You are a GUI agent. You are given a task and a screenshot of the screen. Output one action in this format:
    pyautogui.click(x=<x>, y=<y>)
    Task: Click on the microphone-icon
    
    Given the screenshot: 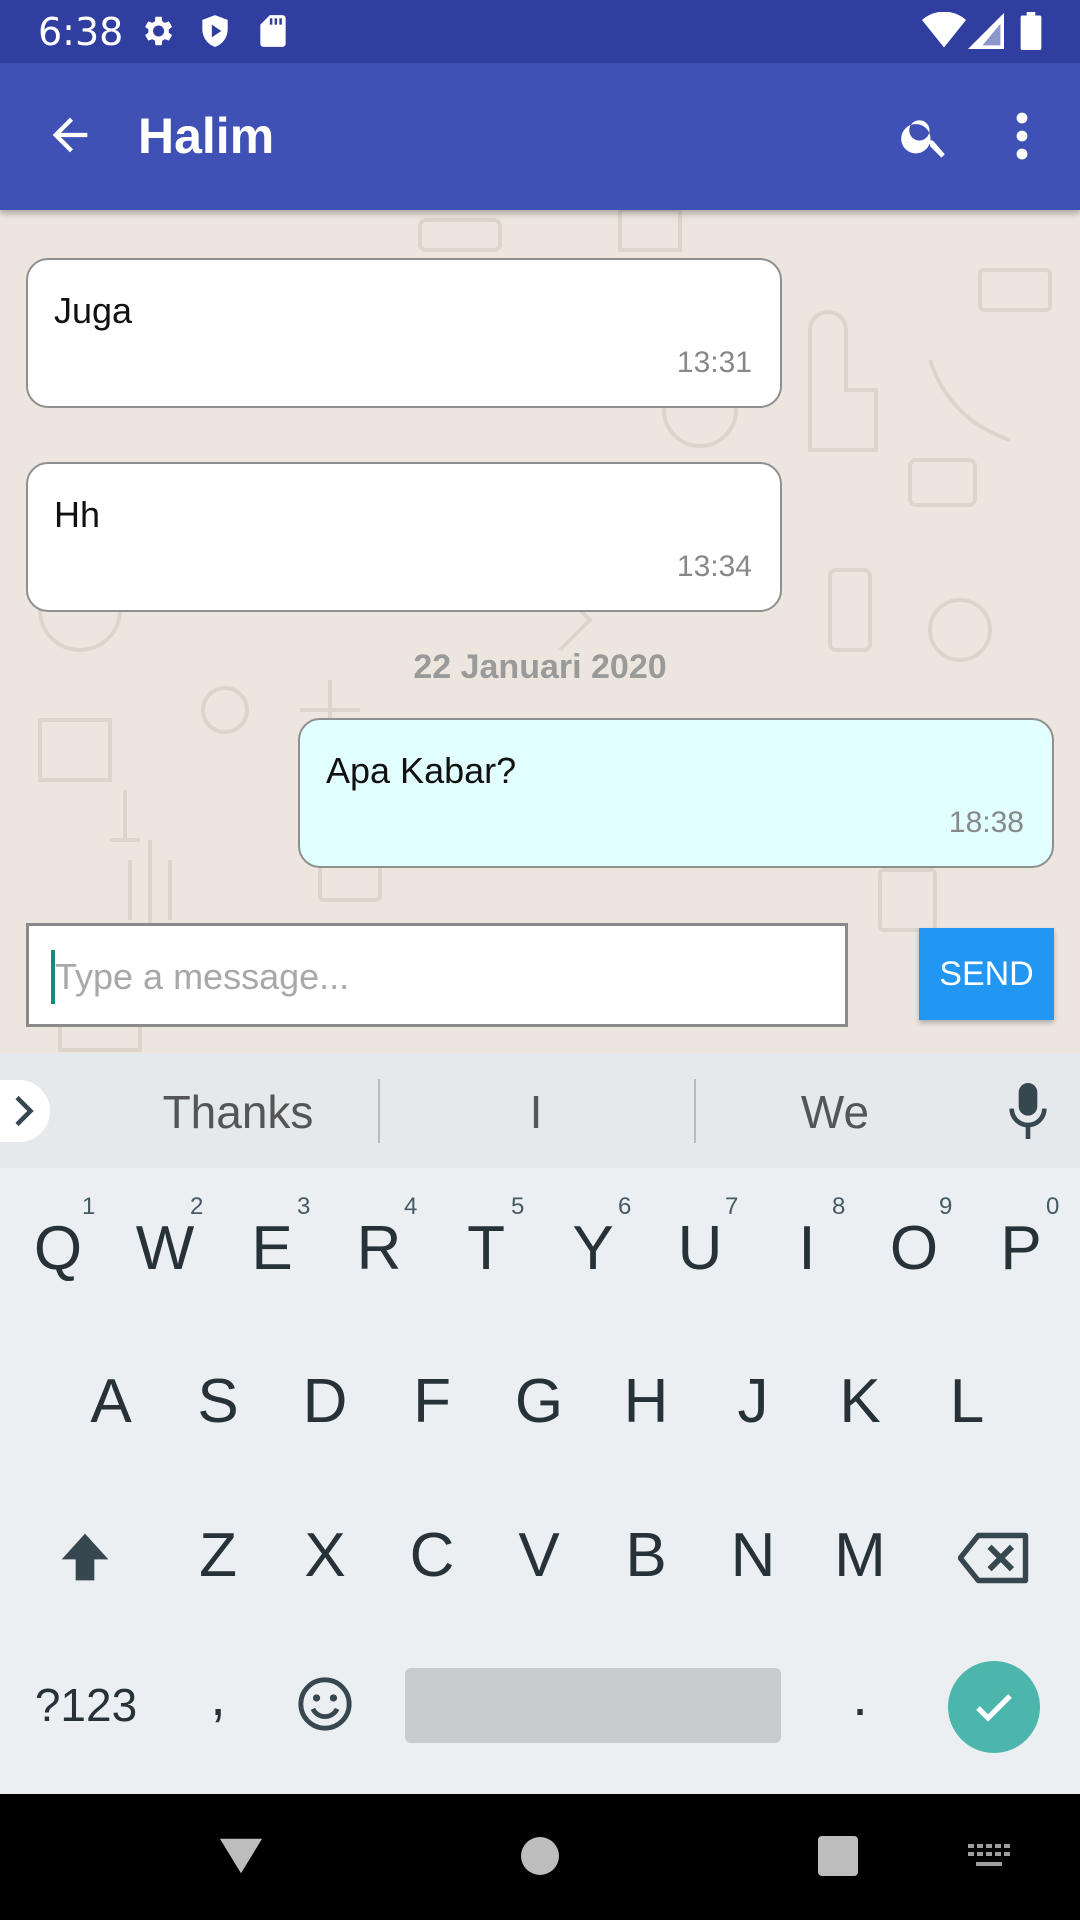 What is the action you would take?
    pyautogui.click(x=1028, y=1111)
    